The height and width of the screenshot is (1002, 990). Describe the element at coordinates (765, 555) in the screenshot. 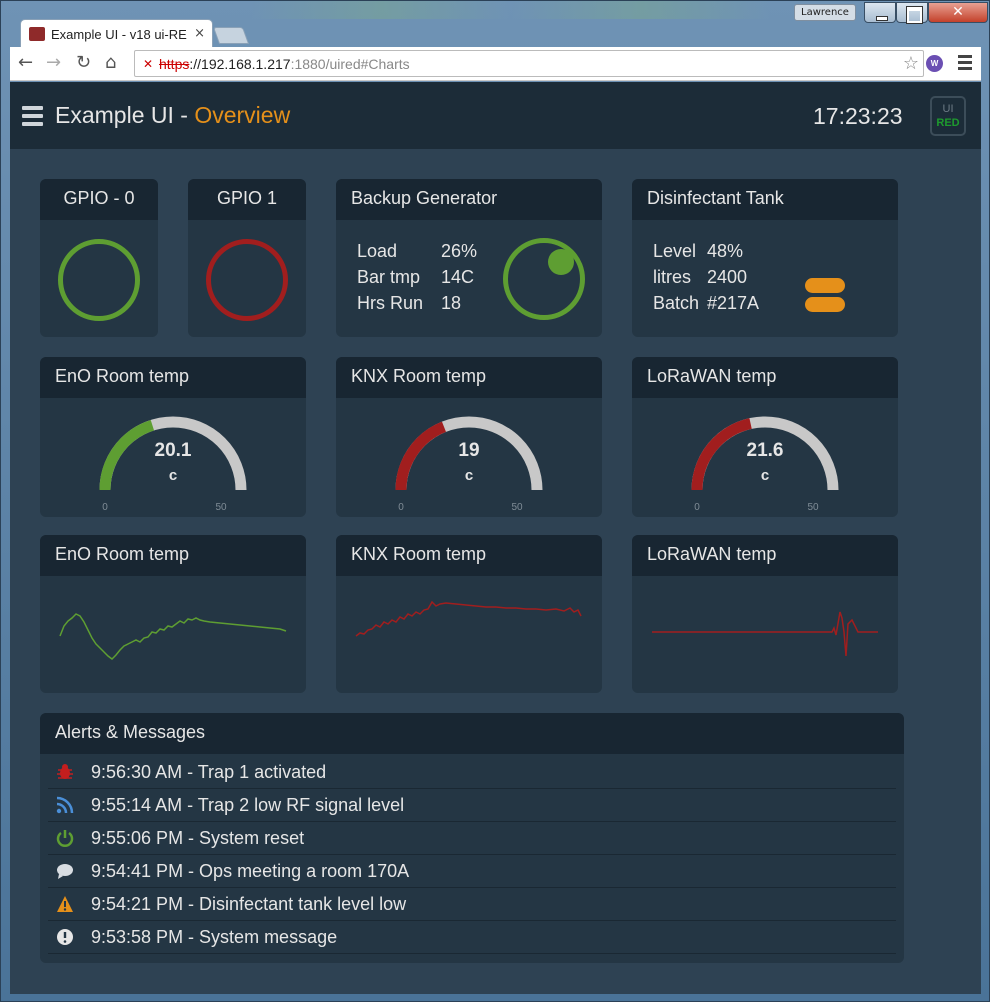

I see `chart-title: LoRaWAN temp` at that location.